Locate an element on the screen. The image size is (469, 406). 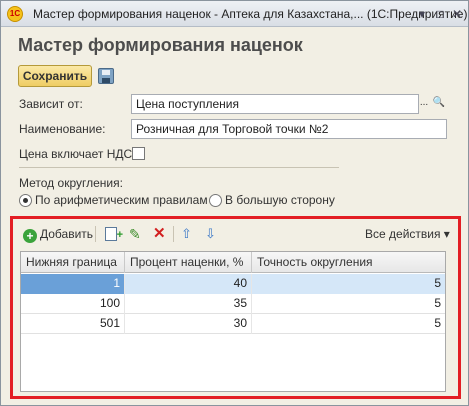
cell-lower-bound: 100 is located at coordinates (73, 304).